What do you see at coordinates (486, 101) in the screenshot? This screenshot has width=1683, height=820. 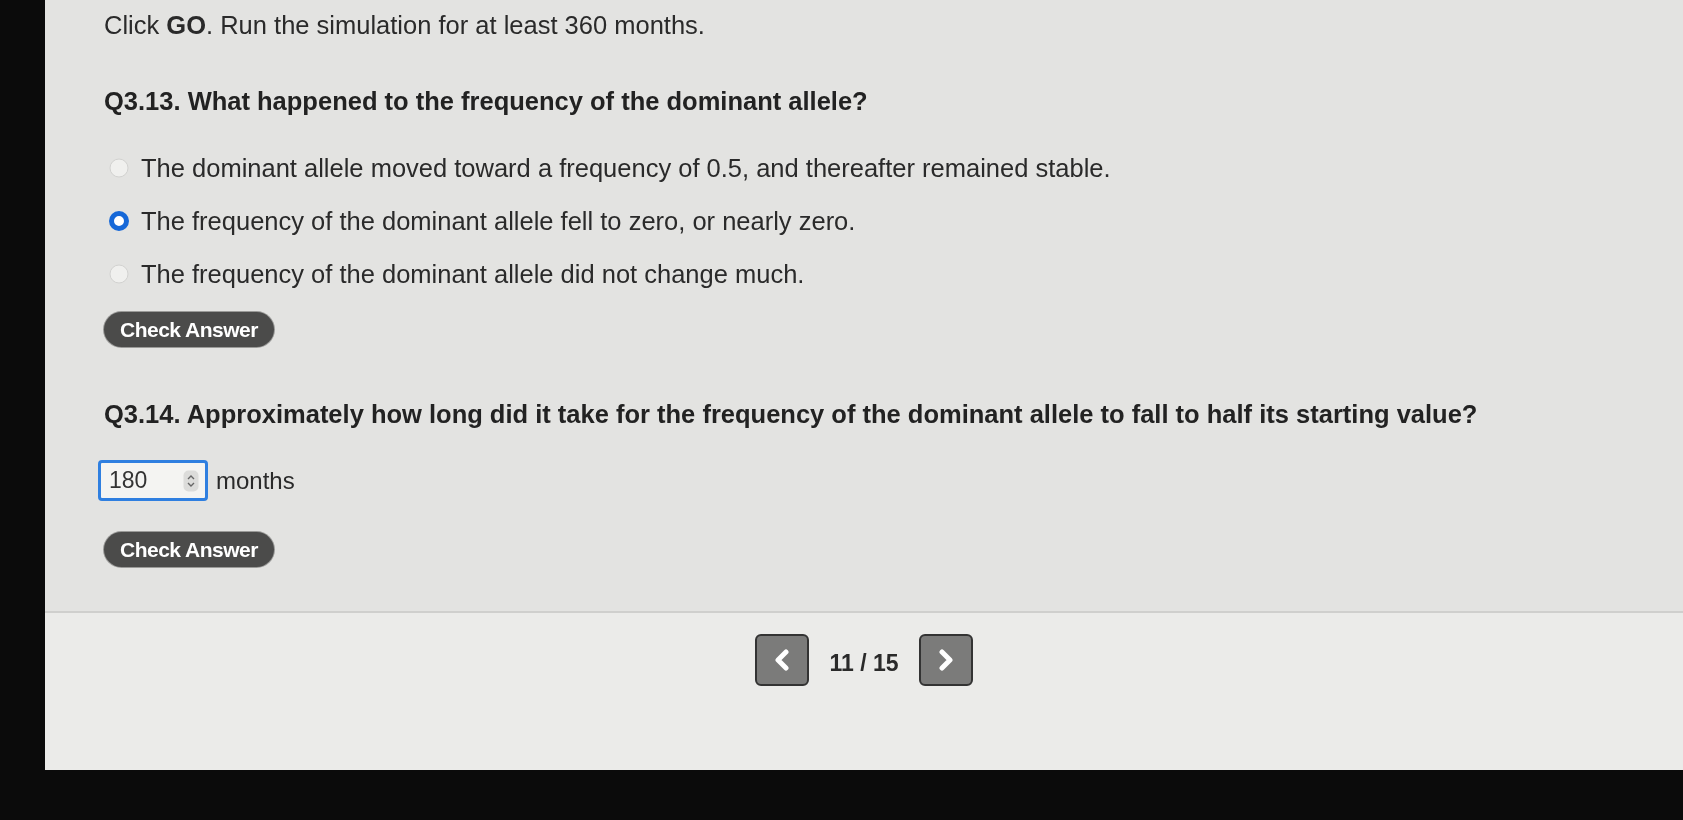 I see `question-text: Q3.13. What happened to the frequency of the dominant allele?` at bounding box center [486, 101].